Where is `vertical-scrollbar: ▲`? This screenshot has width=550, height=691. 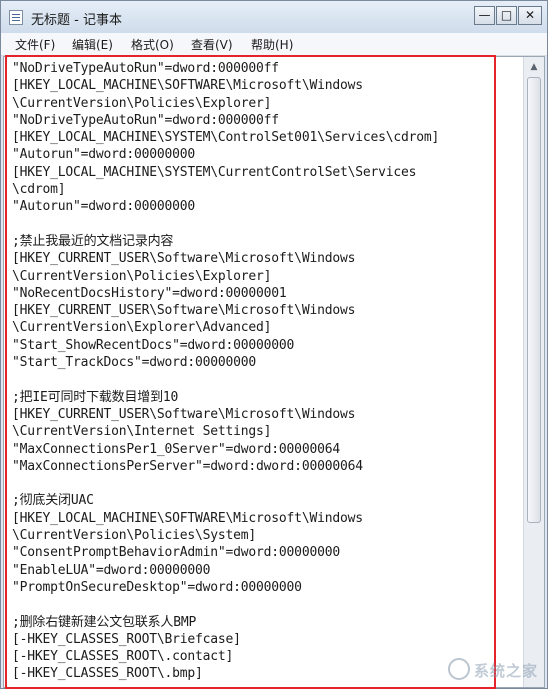
vertical-scrollbar: ▲ is located at coordinates (533, 372).